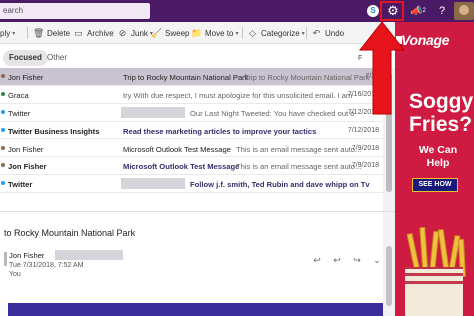  I want to click on search-placeholder: earch, so click(13, 10).